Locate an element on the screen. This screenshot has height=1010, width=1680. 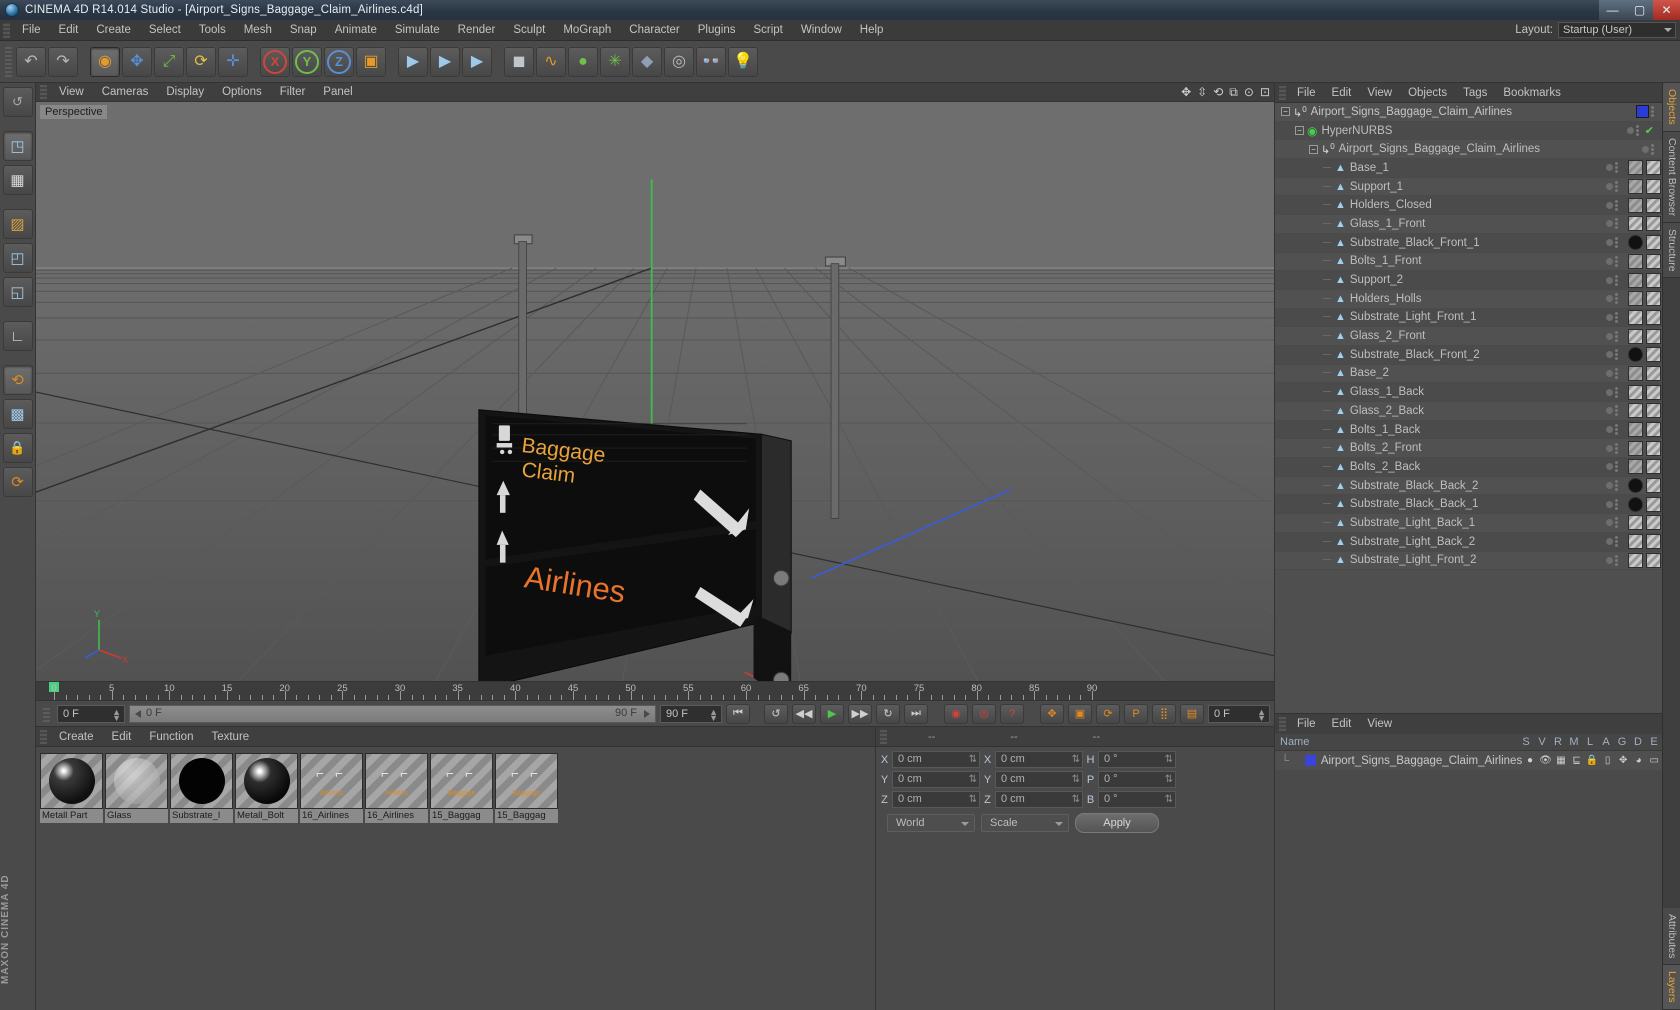
deformer-icon: ◕ is located at coordinates (1639, 760).